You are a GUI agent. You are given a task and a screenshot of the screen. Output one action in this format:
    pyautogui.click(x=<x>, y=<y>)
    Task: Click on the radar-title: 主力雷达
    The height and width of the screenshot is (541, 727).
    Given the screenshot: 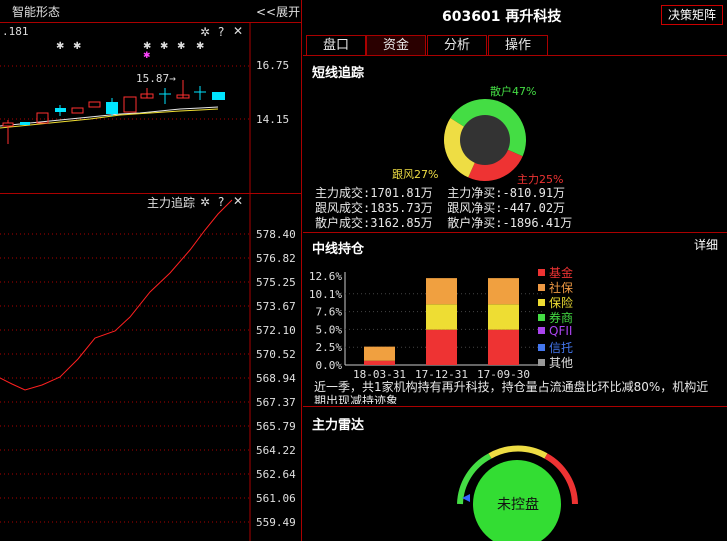 What is the action you would take?
    pyautogui.click(x=338, y=425)
    